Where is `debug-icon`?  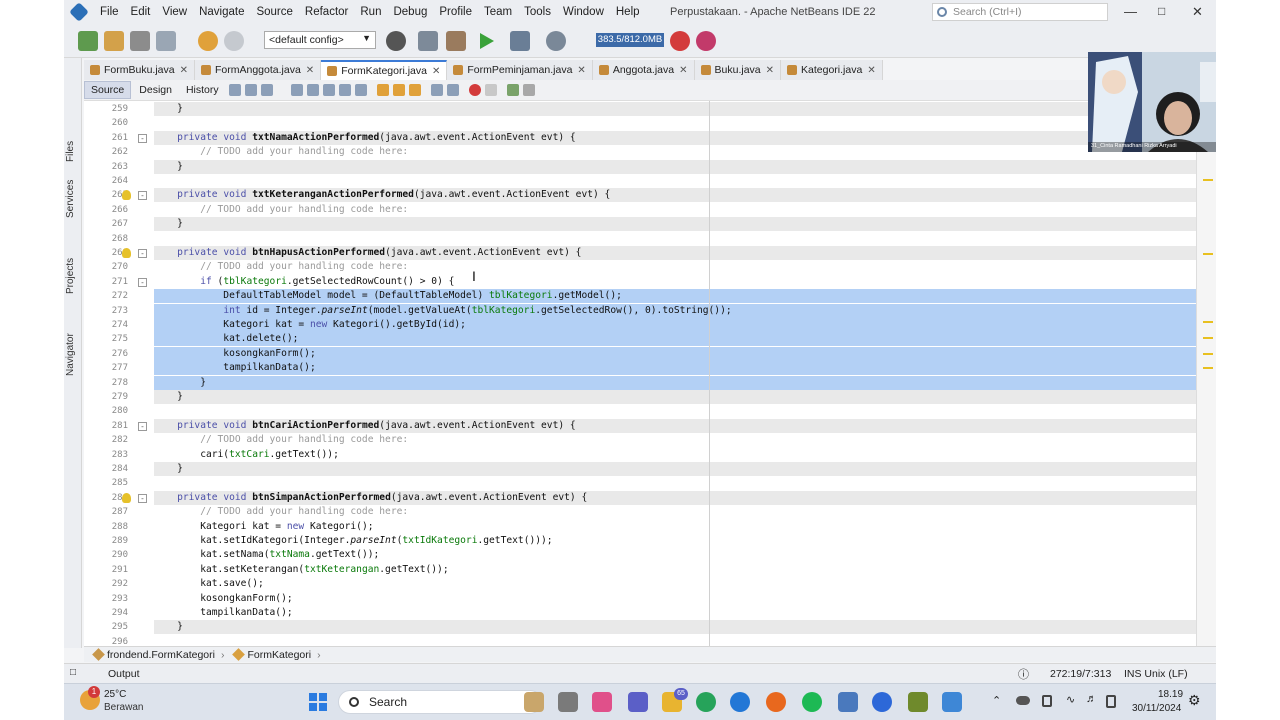
debug-icon is located at coordinates (520, 41).